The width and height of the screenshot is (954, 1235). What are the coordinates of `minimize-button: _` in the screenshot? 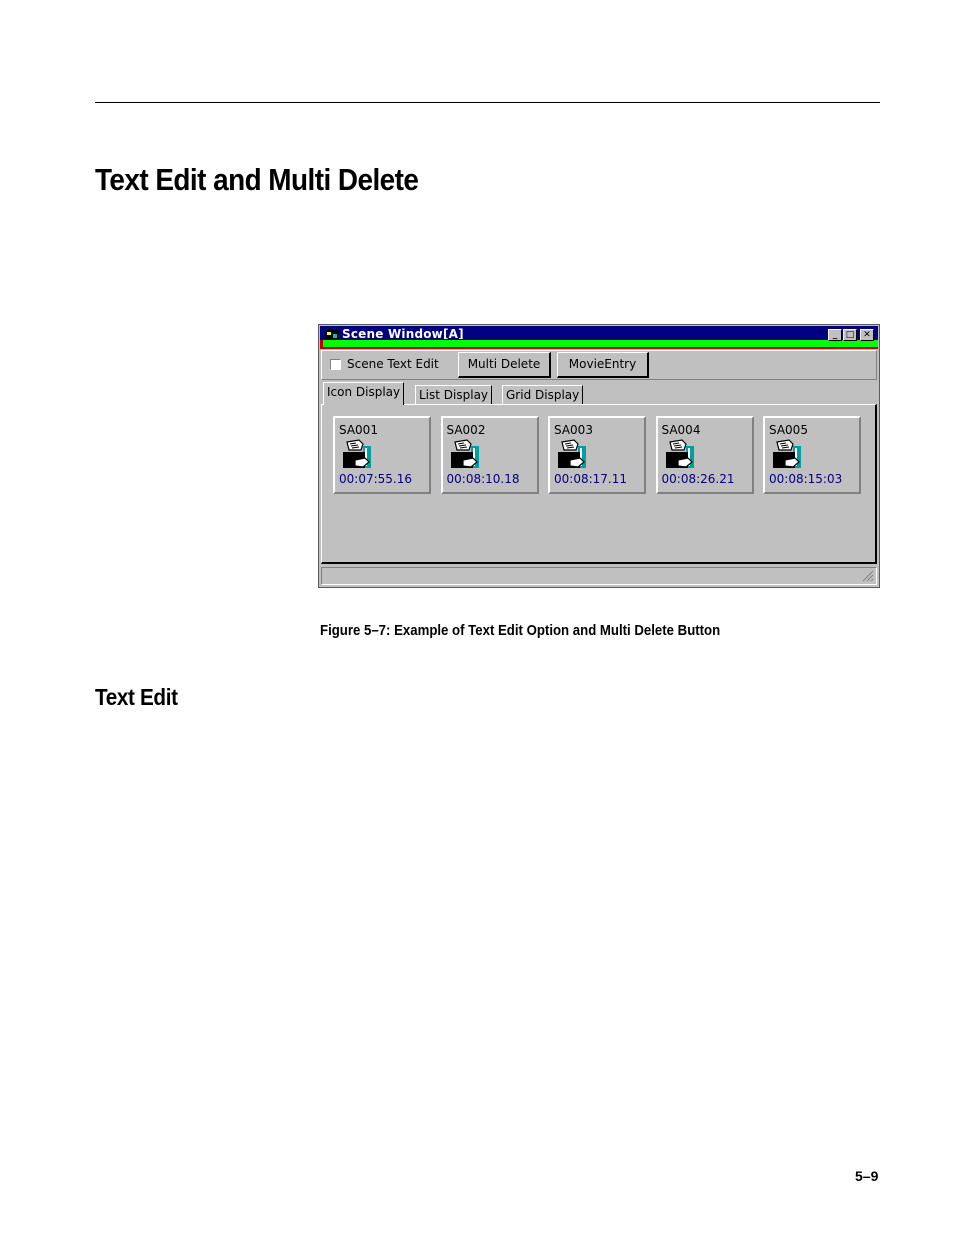 It's located at (835, 335).